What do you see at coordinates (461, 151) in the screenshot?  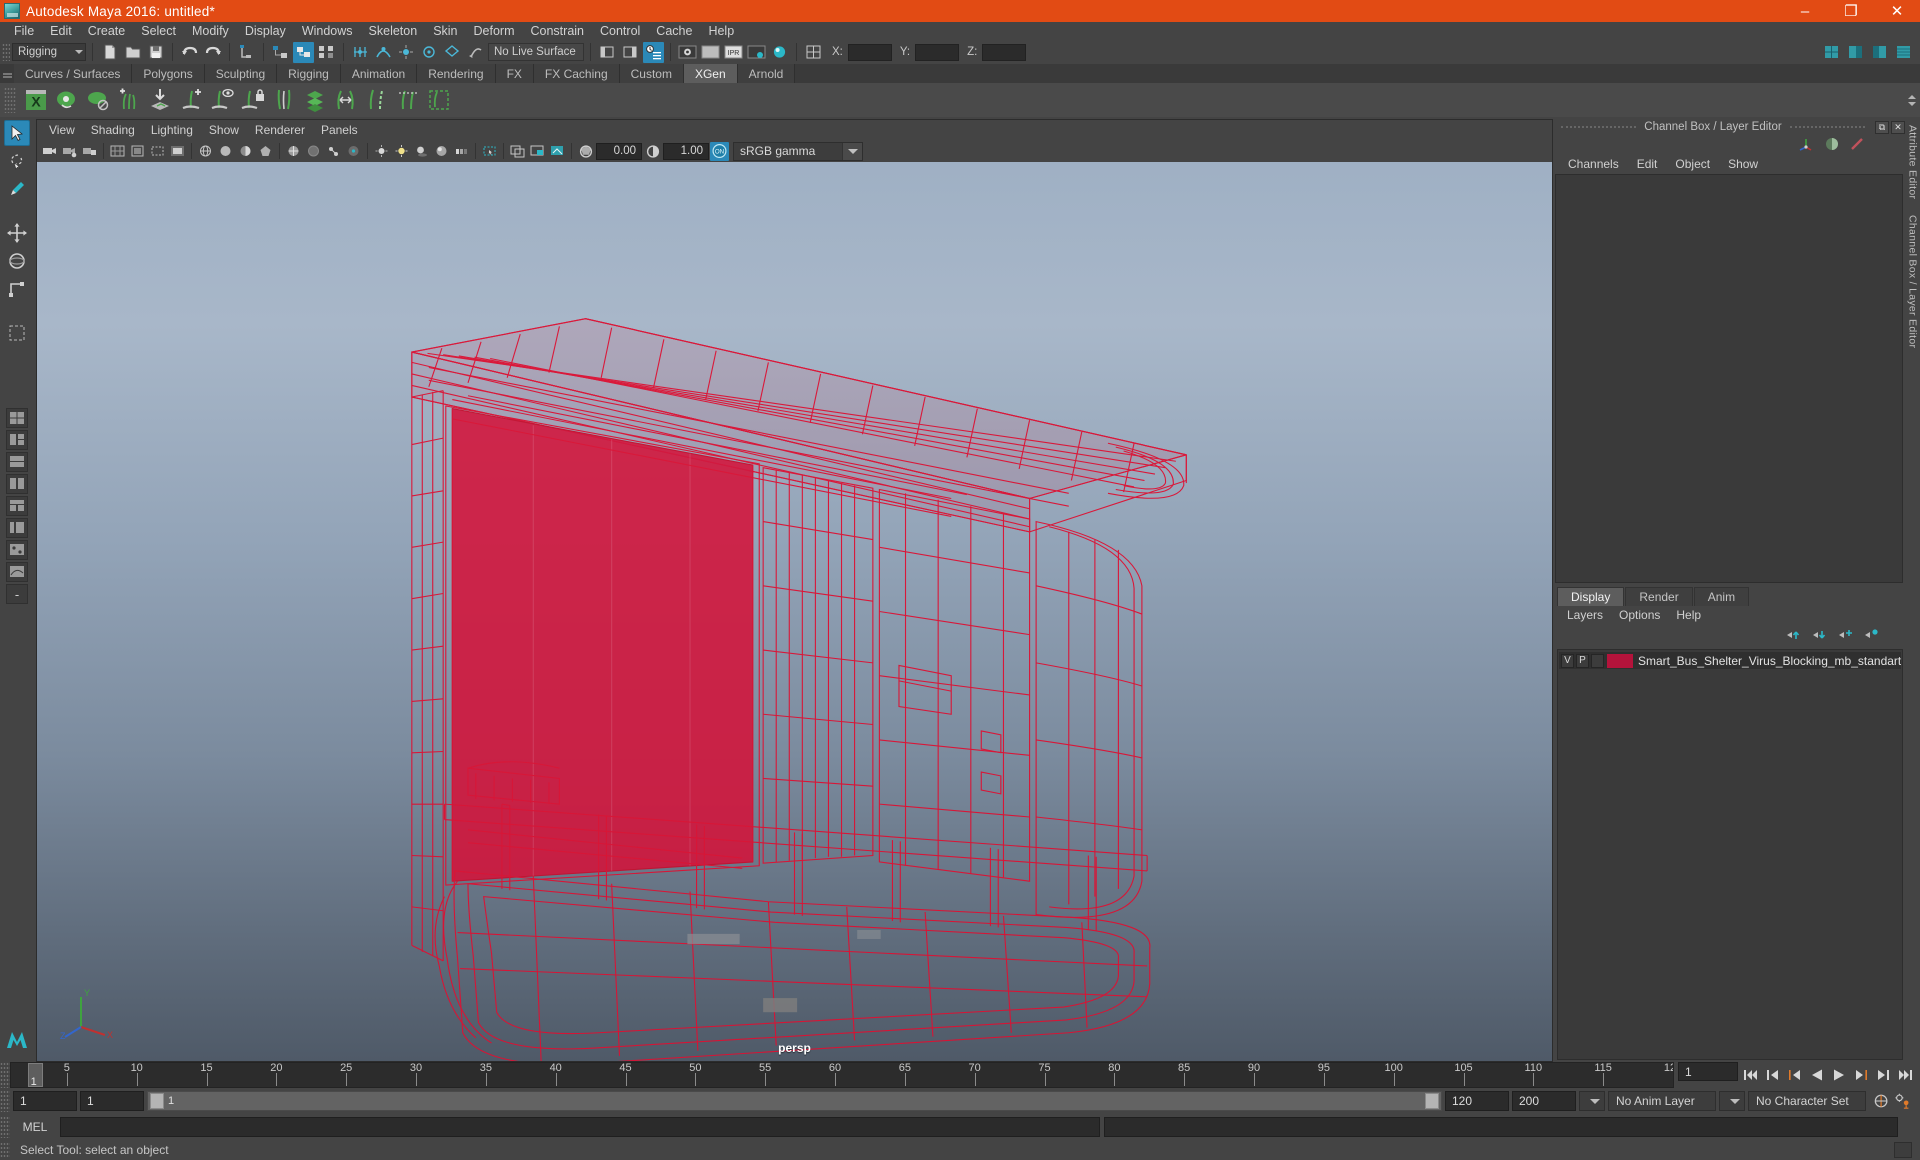 I see `motion-blur-icon` at bounding box center [461, 151].